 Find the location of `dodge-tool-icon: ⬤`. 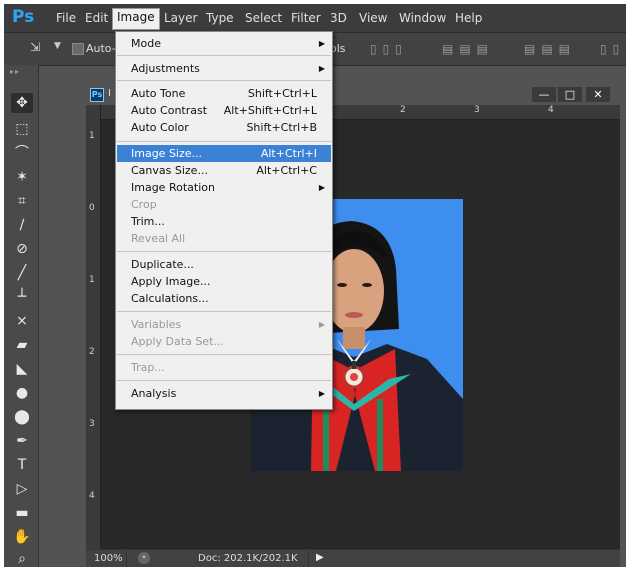

dodge-tool-icon: ⬤ is located at coordinates (22, 417).